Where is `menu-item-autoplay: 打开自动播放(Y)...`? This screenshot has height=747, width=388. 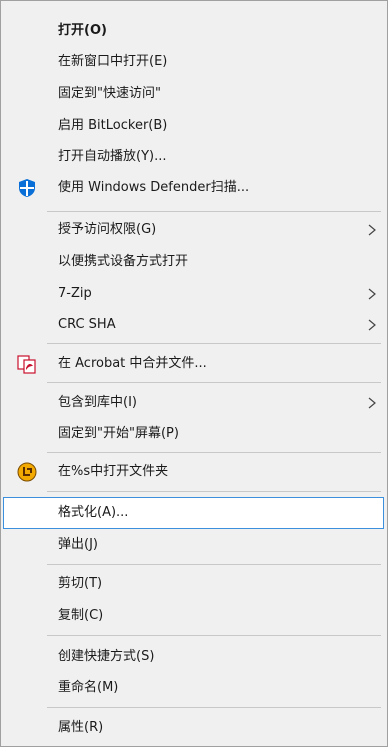 menu-item-autoplay: 打开自动播放(Y)... is located at coordinates (193, 157).